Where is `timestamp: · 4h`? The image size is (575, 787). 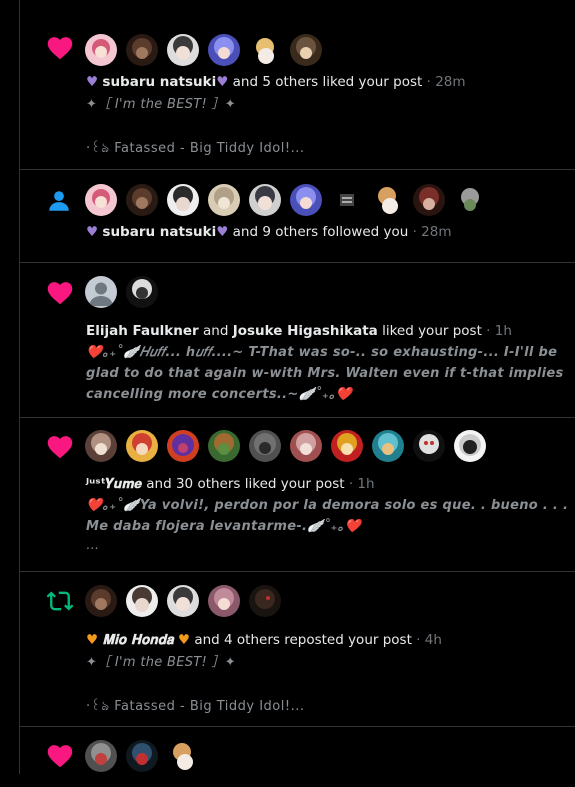
timestamp: · 4h is located at coordinates (429, 640).